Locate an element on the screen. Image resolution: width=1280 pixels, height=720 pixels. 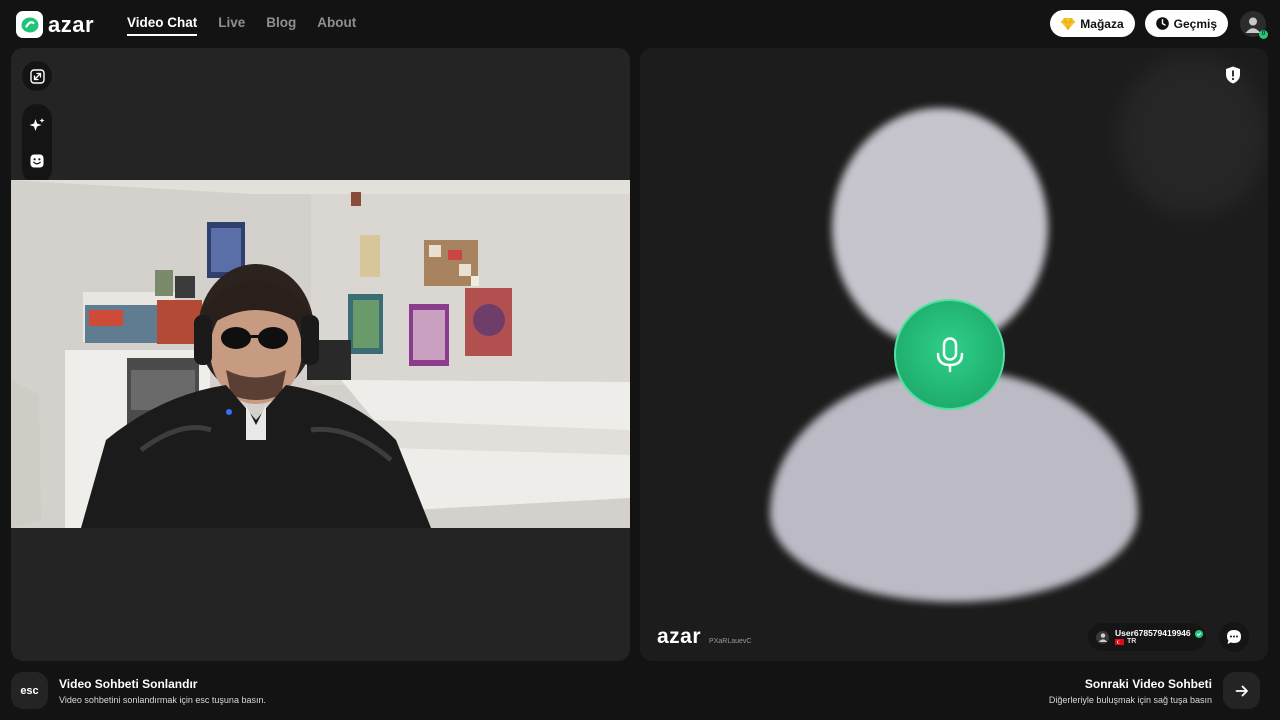
nav-about: About is located at coordinates (336, 25).